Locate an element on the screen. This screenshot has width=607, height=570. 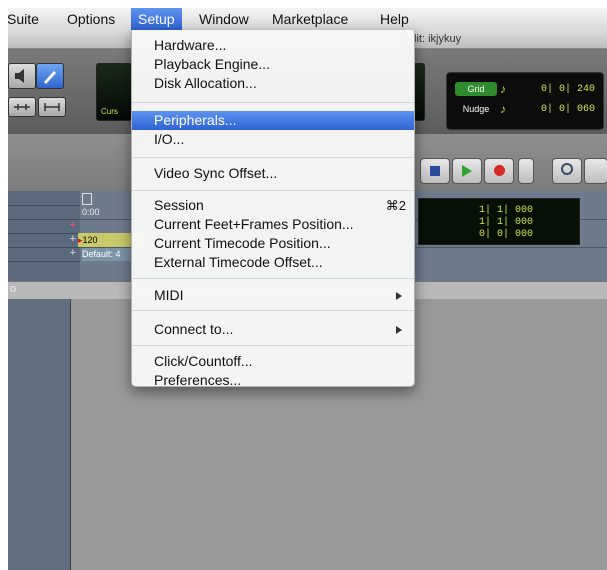
link-icon is located at coordinates (22, 107).